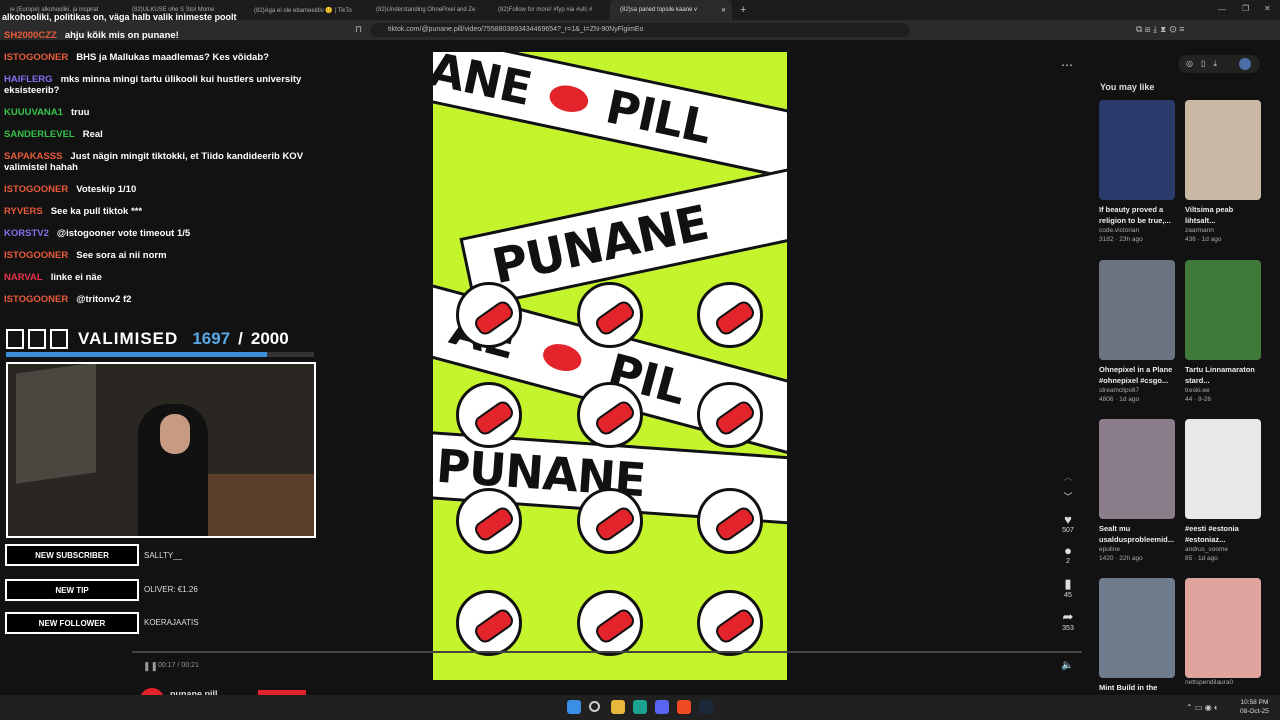 This screenshot has width=1280, height=720. Describe the element at coordinates (1193, 63) in the screenshot. I see `keyboard-icon: ◎` at that location.